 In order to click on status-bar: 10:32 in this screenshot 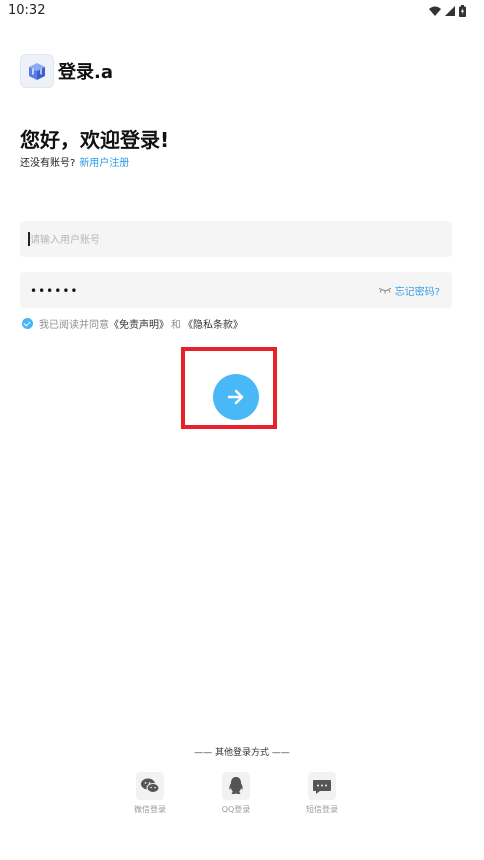, I will do `click(242, 12)`.